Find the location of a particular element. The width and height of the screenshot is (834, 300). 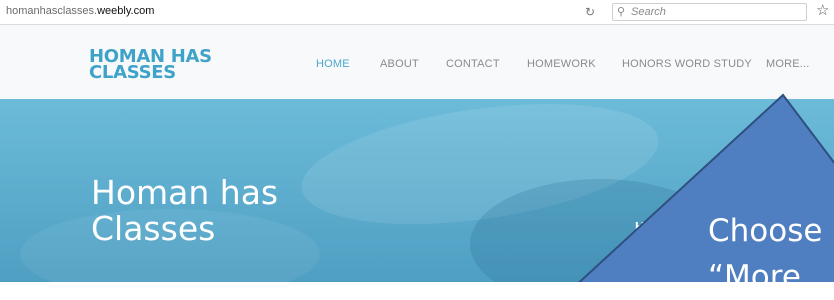

hero-title-line-1: Homan has is located at coordinates (185, 192).